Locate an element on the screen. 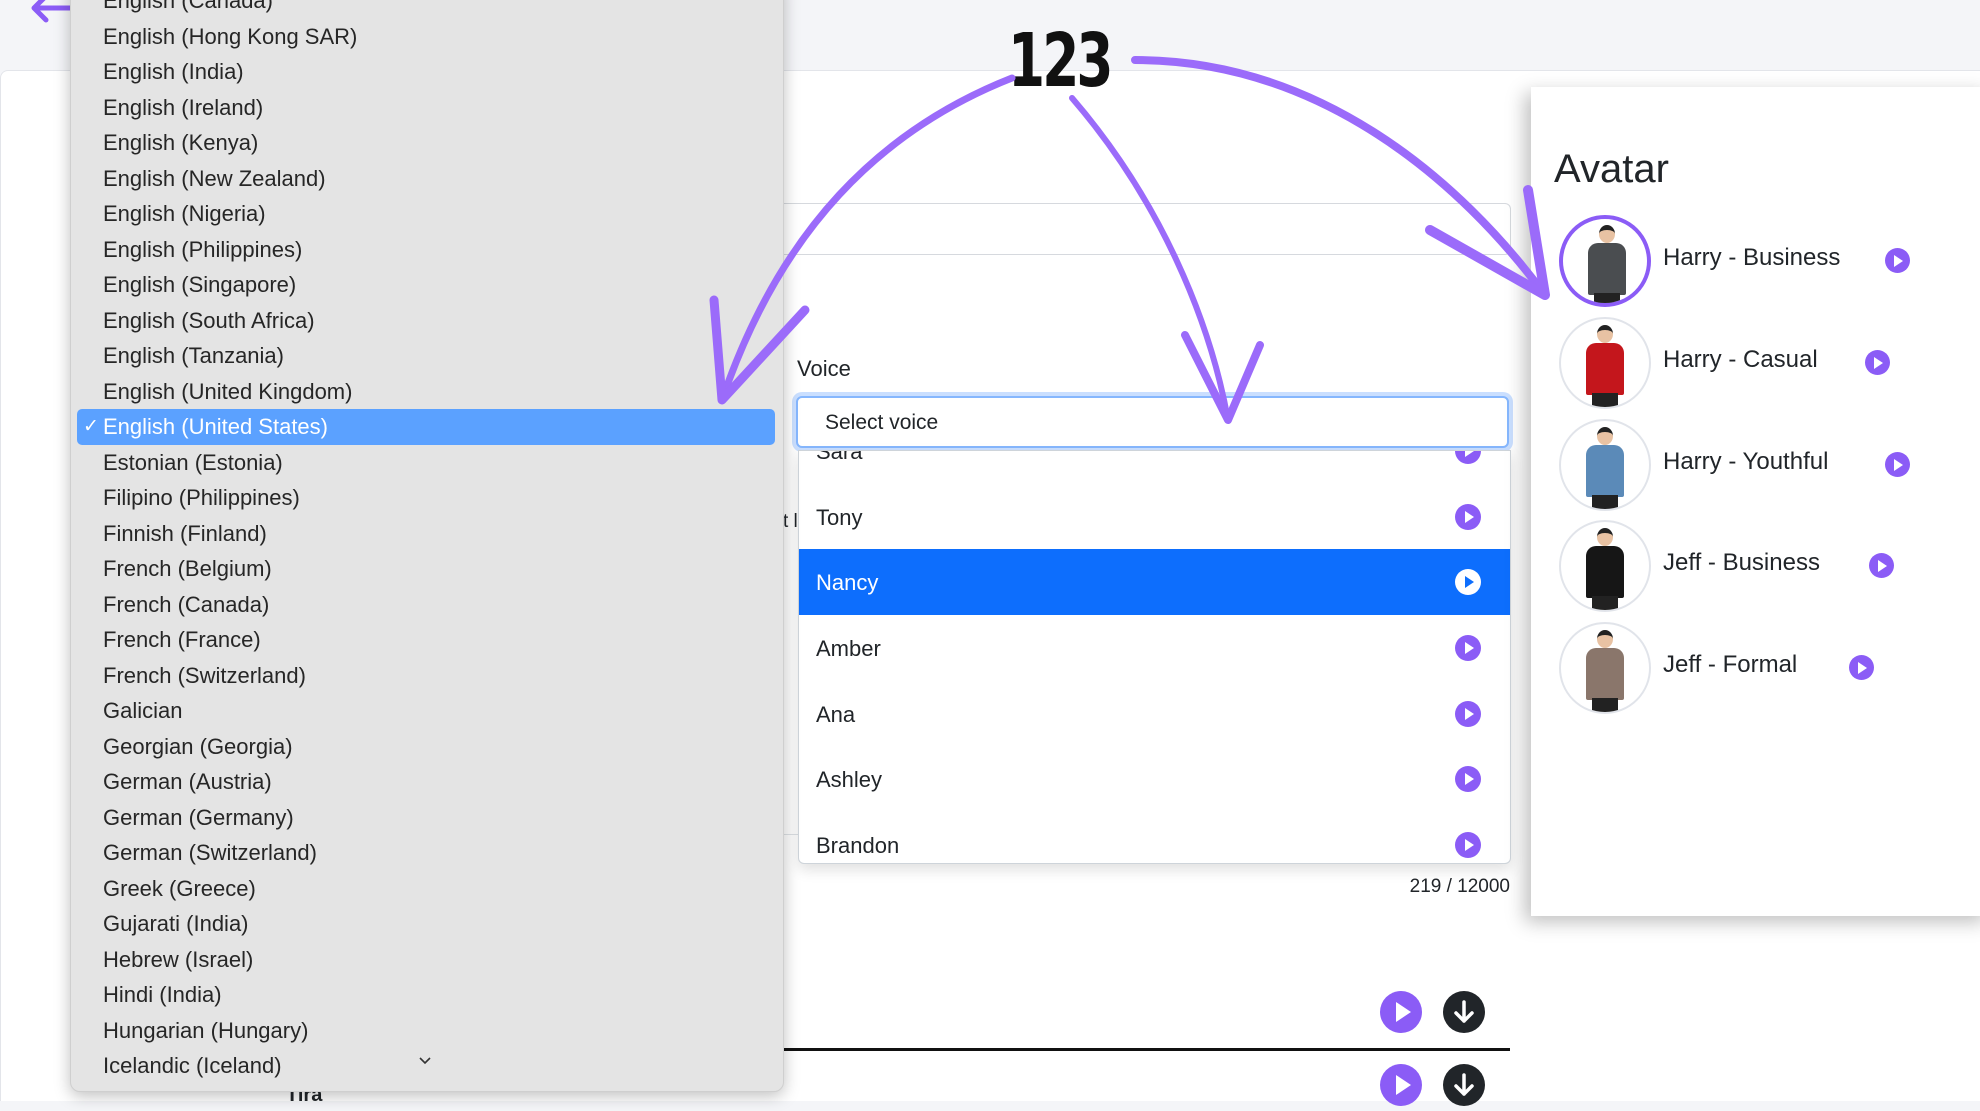 This screenshot has width=1980, height=1111. language-option-label: Hindi (India) is located at coordinates (162, 994).